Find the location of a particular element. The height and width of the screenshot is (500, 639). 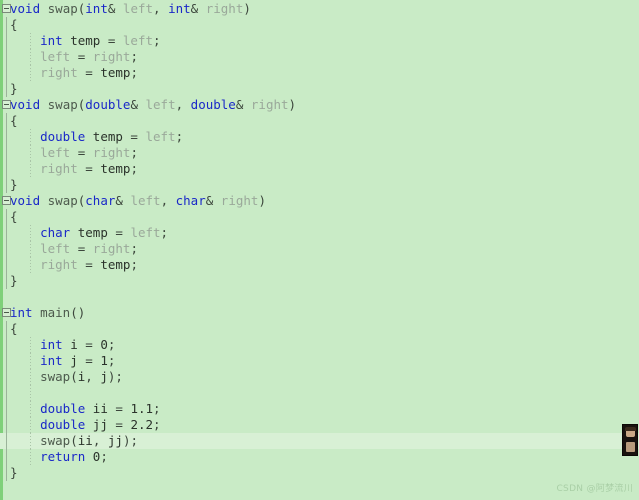

csdn-watermark: CSDN @阿梦流川 is located at coordinates (594, 489).